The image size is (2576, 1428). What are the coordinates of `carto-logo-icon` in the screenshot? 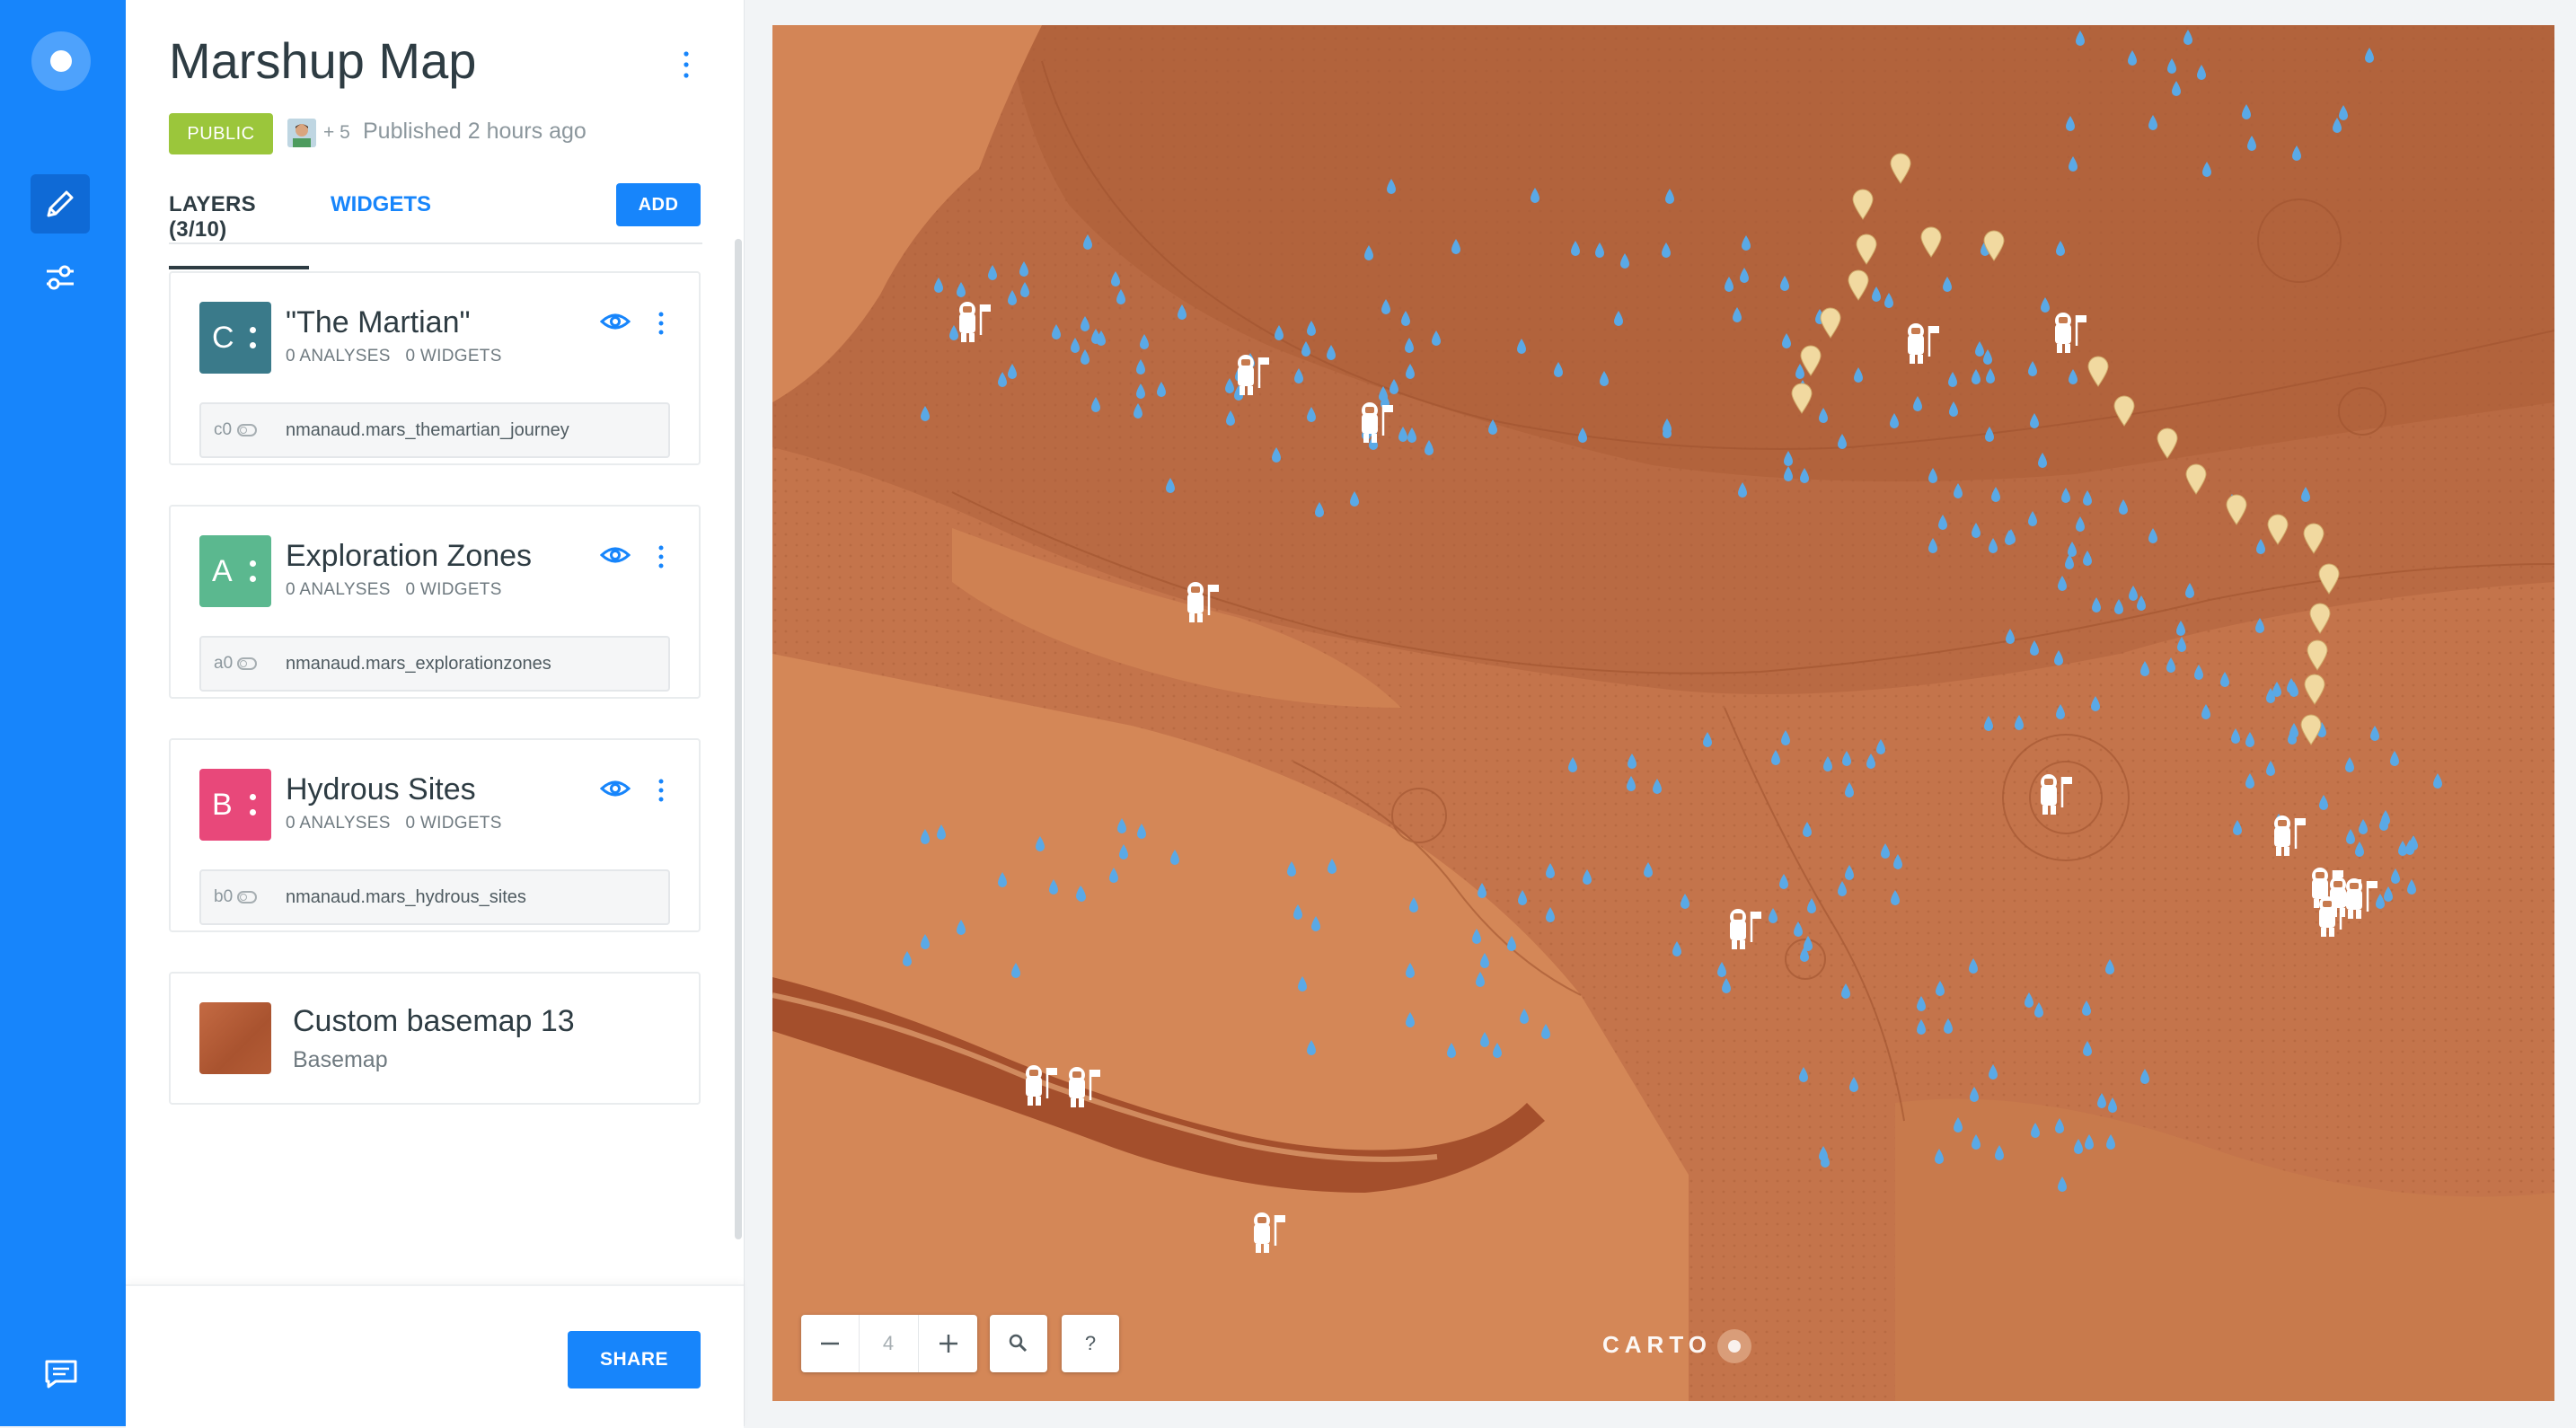 It's located at (61, 61).